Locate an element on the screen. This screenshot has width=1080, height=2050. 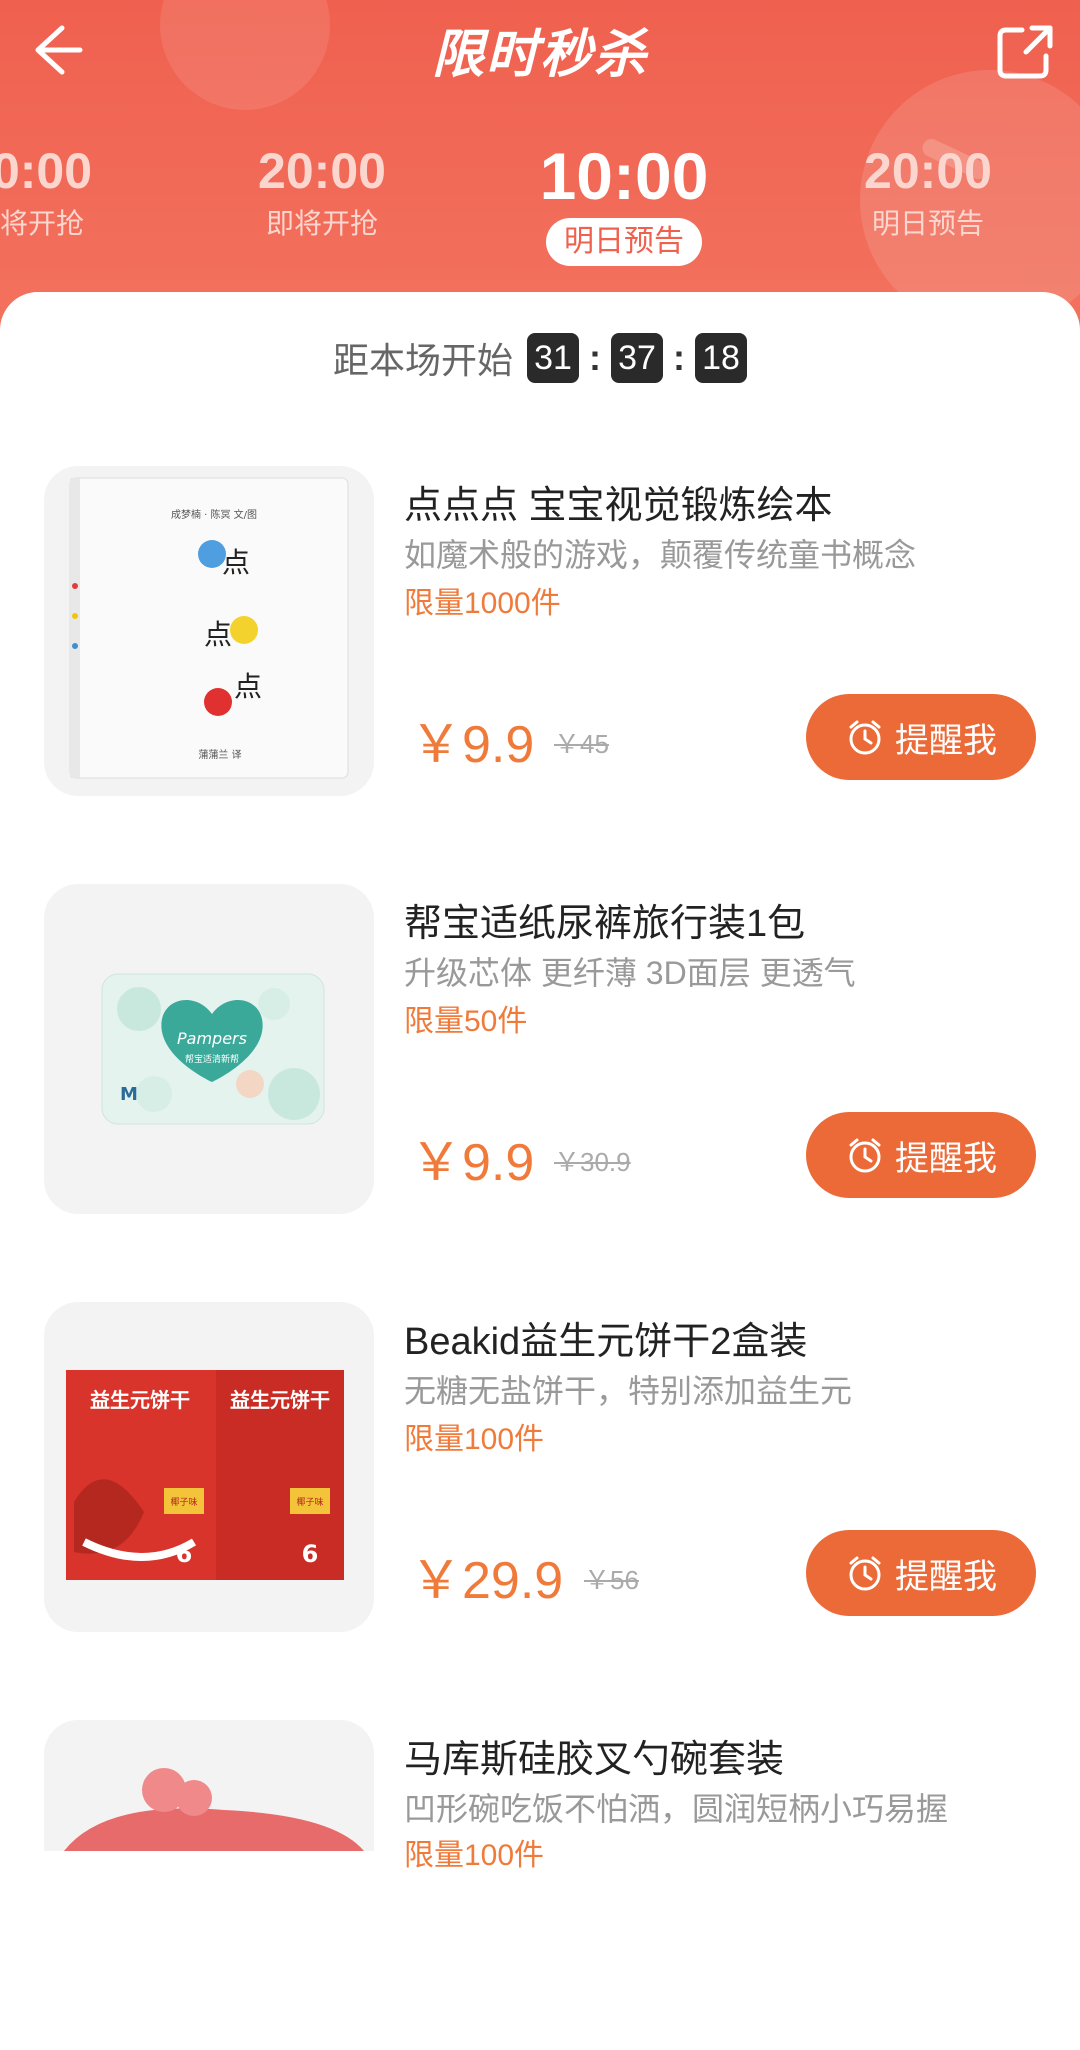
stock-limit: 限量50件 is located at coordinates (466, 1021).